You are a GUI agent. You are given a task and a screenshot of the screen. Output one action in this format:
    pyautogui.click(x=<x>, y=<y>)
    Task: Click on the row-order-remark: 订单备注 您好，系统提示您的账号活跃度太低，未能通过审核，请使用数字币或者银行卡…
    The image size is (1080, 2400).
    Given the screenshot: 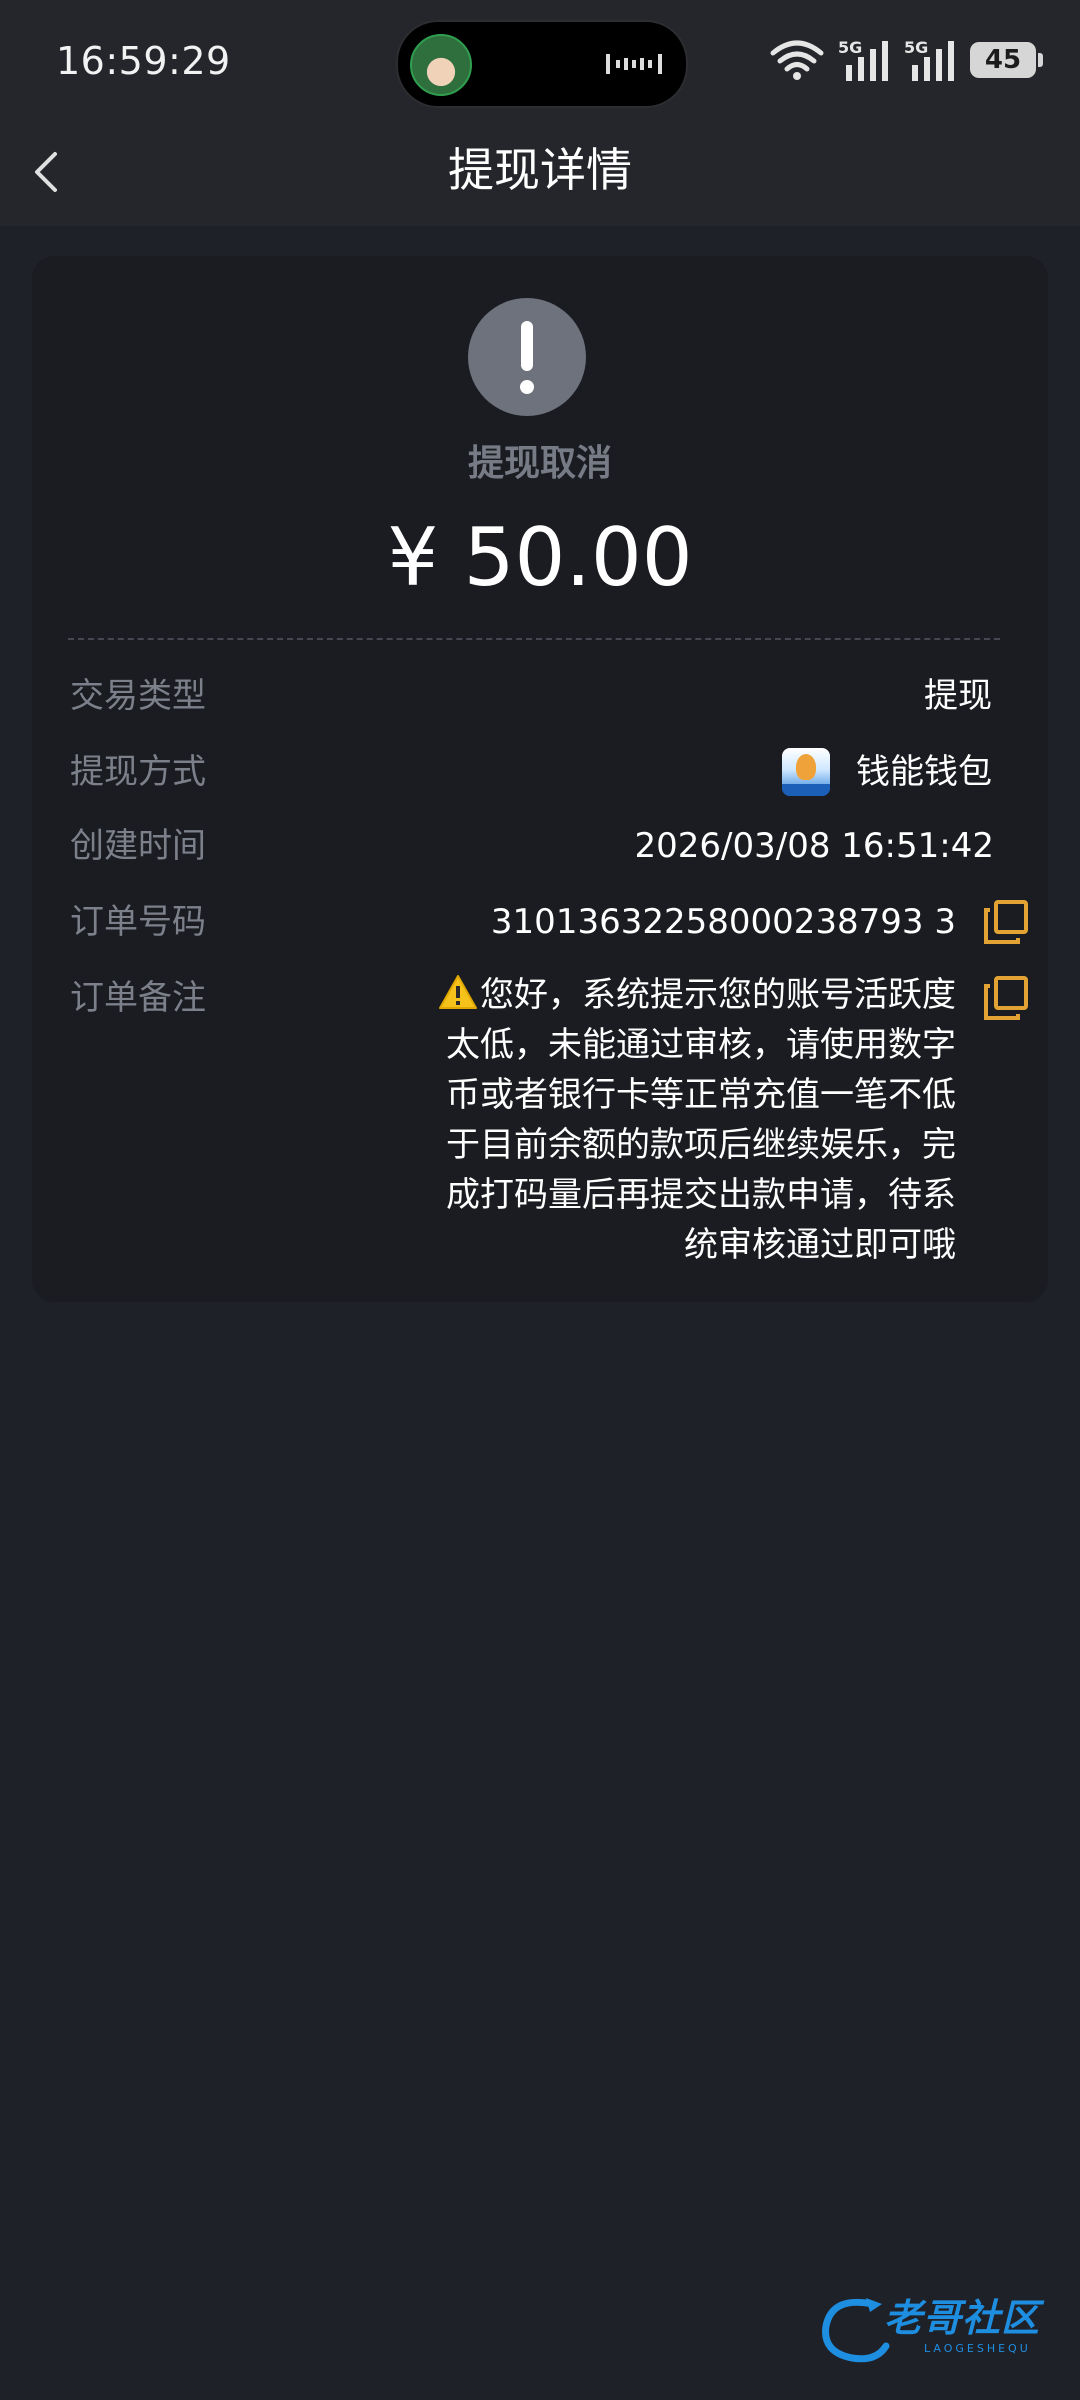 What is the action you would take?
    pyautogui.click(x=560, y=1130)
    